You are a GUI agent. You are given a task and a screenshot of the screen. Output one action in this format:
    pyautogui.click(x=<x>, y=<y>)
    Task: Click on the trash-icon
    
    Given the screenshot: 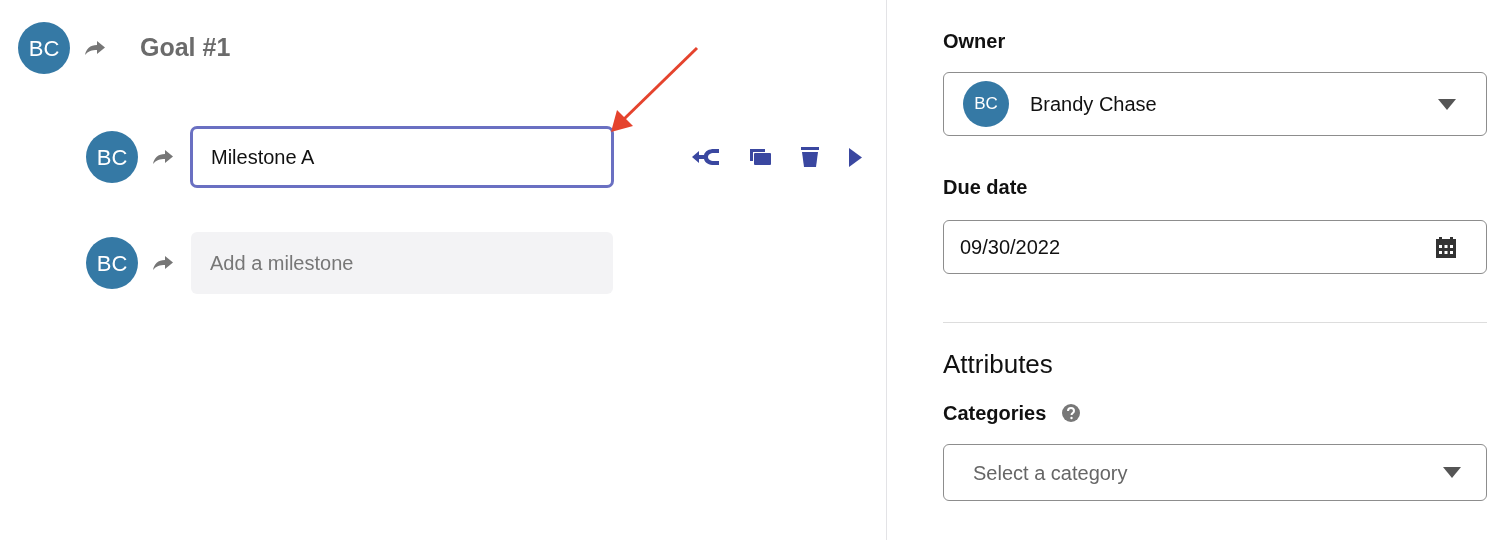 What is the action you would take?
    pyautogui.click(x=810, y=157)
    